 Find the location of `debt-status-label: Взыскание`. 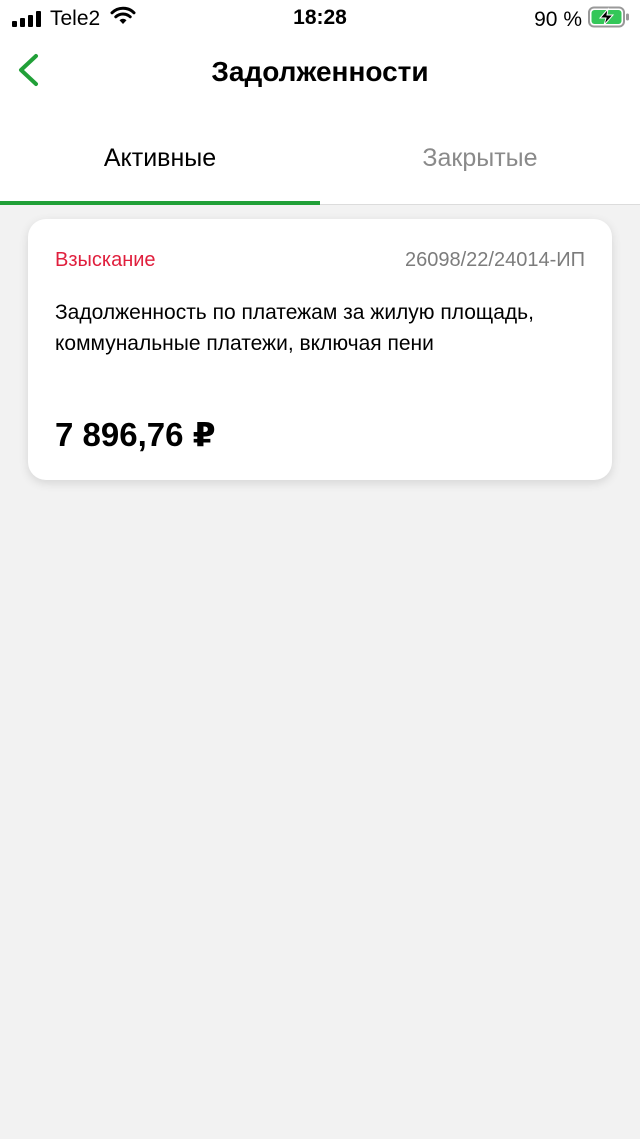

debt-status-label: Взыскание is located at coordinates (105, 260).